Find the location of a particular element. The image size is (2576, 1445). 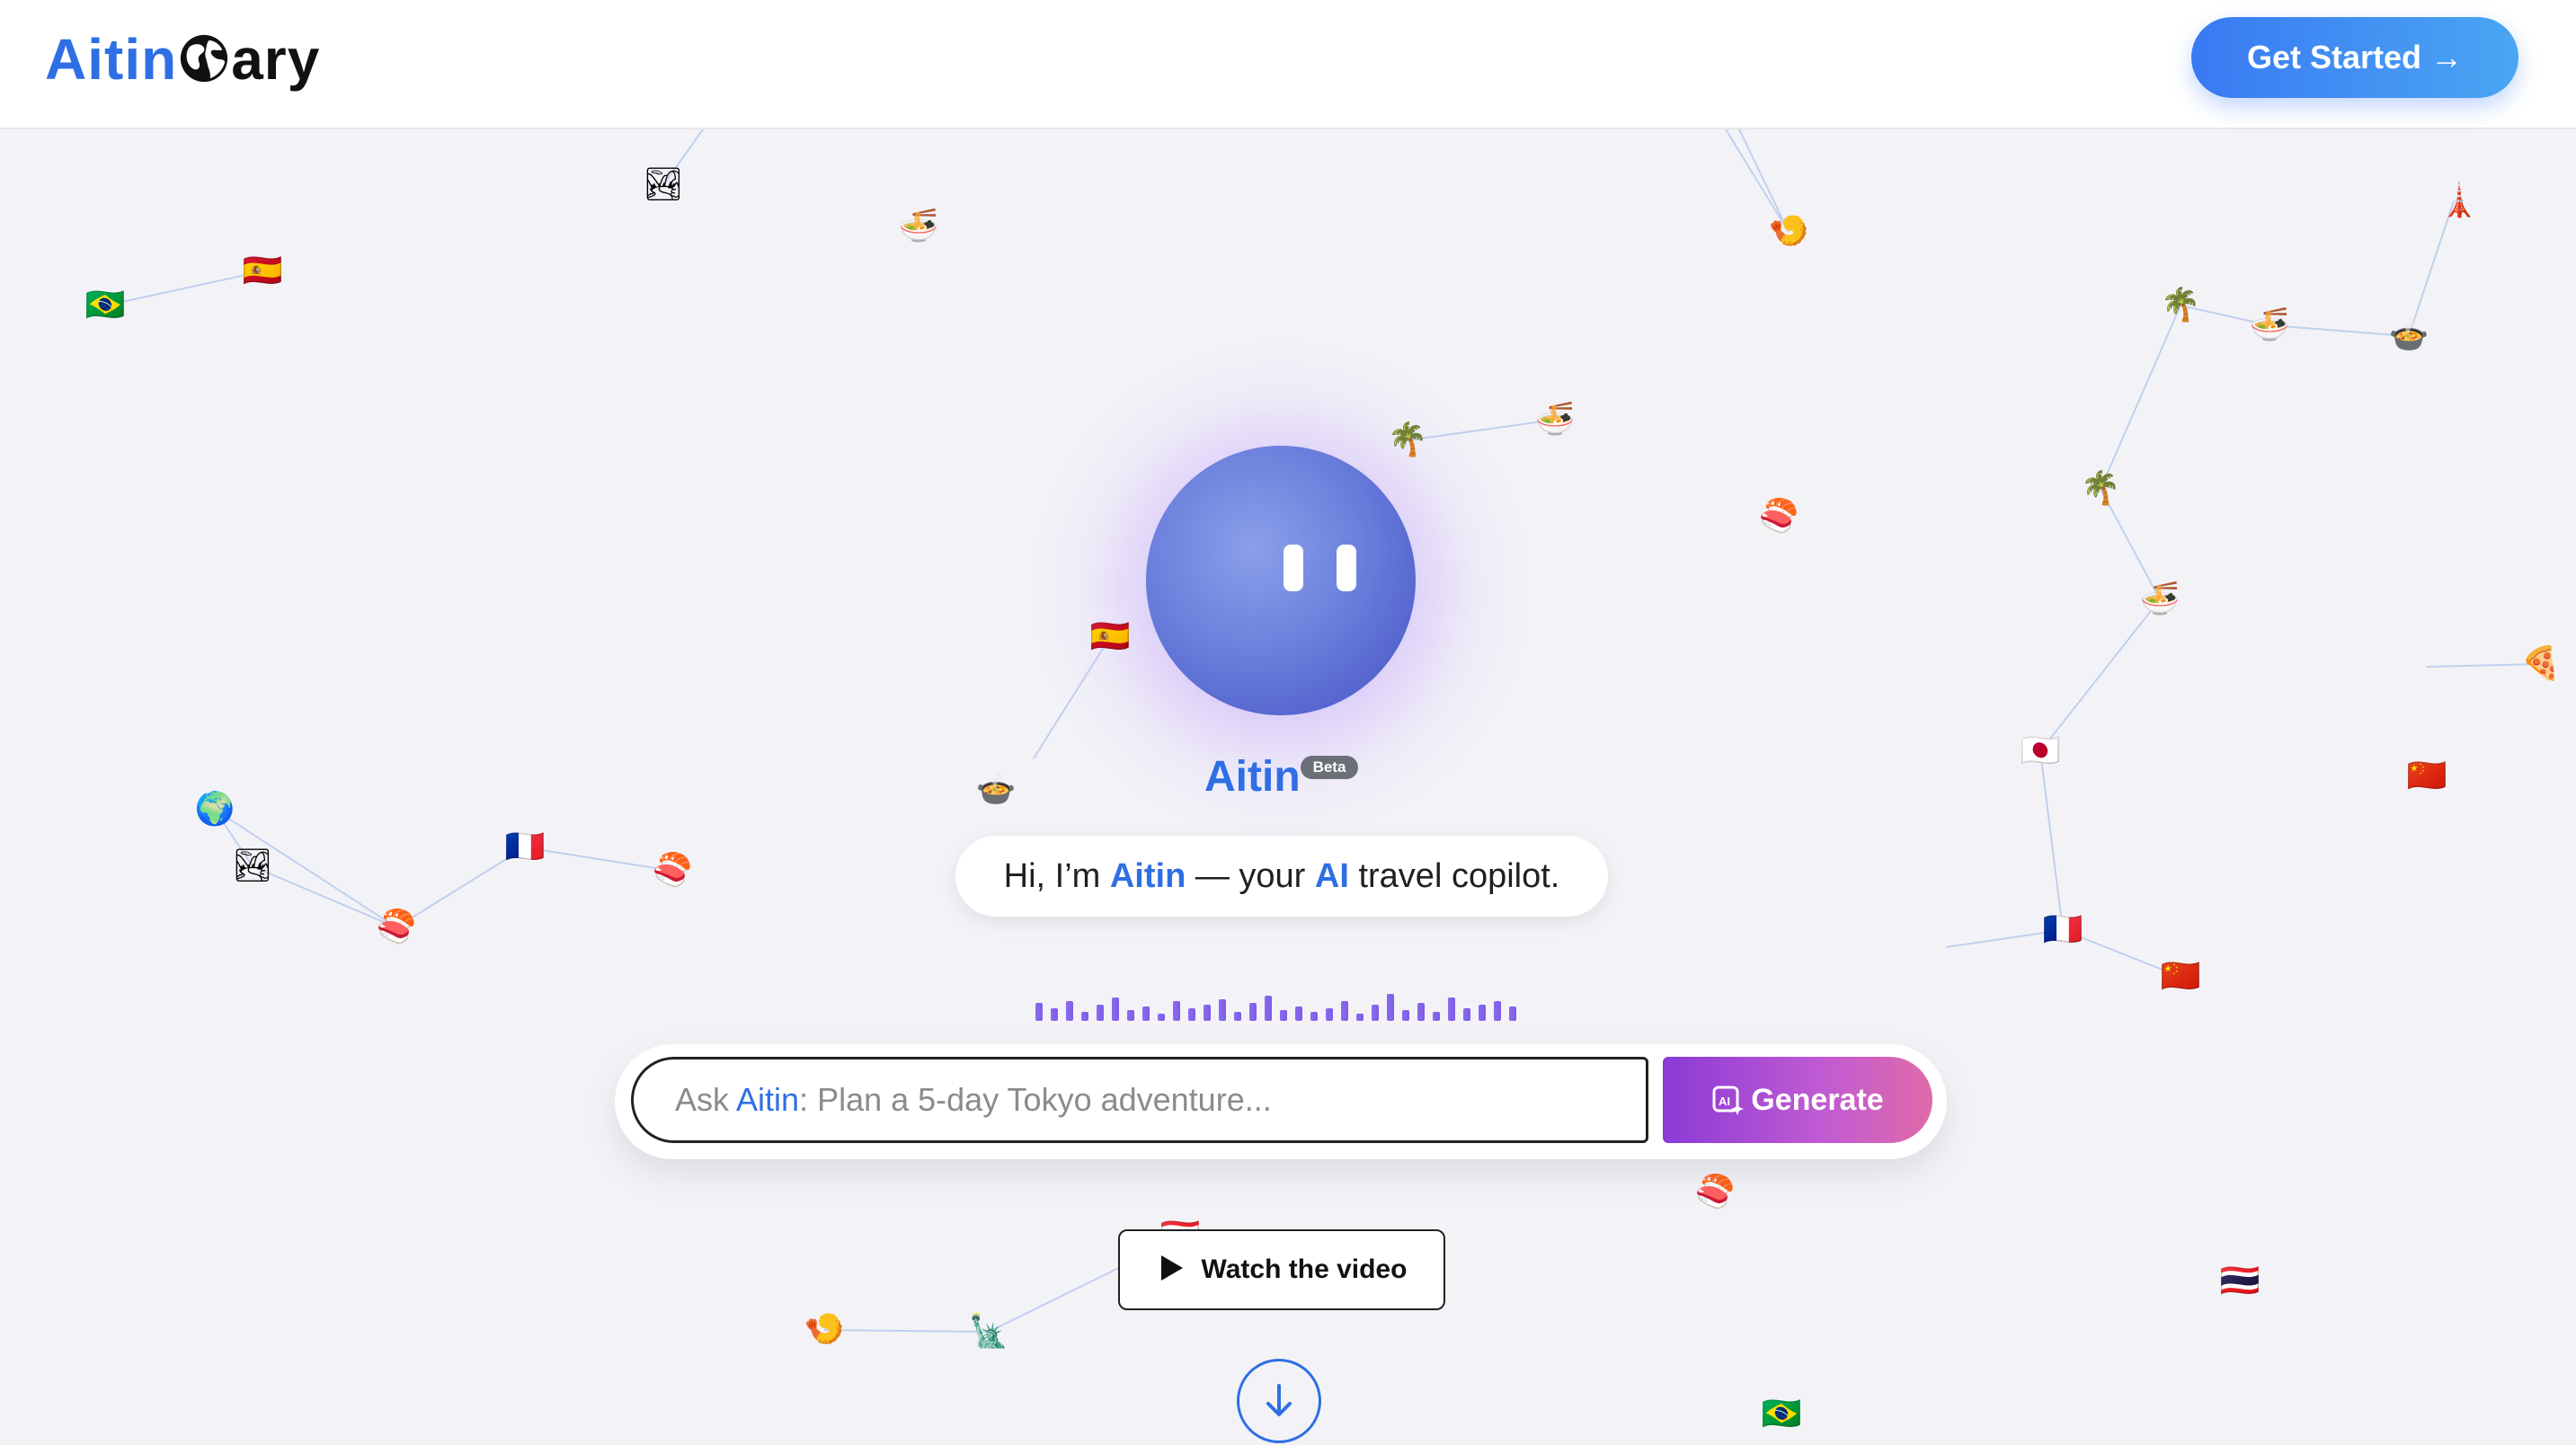

logo-text-aitin: Aitin is located at coordinates (111, 59).